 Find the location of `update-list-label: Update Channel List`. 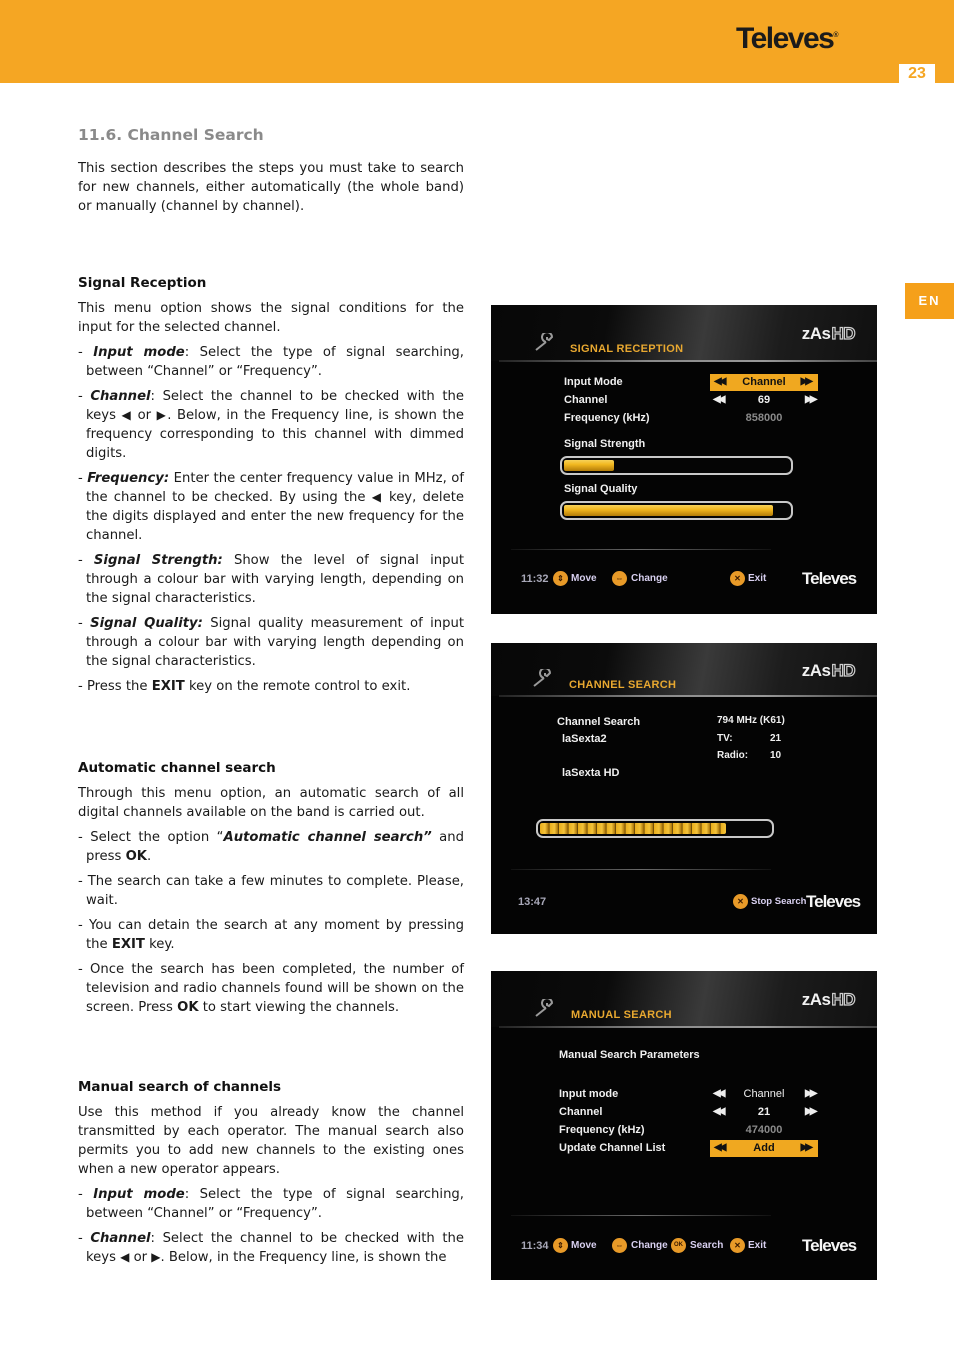

update-list-label: Update Channel List is located at coordinates (612, 1148).